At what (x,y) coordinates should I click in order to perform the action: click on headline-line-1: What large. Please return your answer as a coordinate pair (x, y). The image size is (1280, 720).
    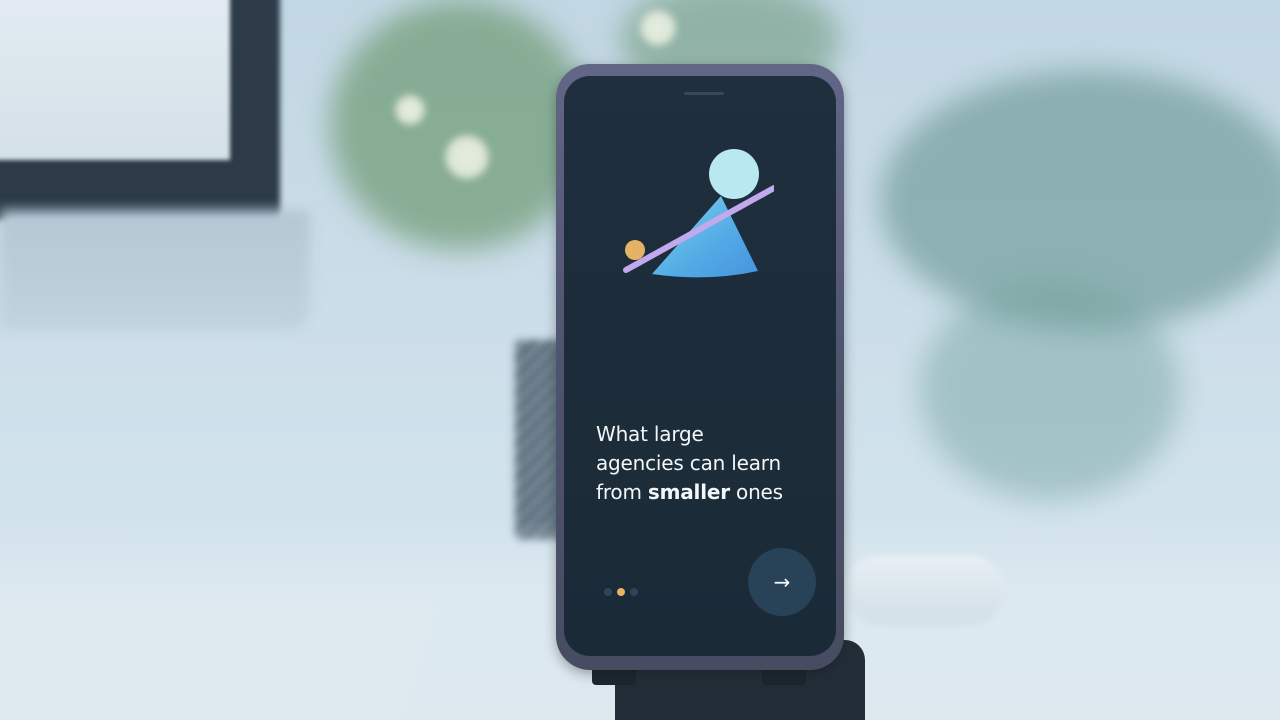
    Looking at the image, I should click on (650, 434).